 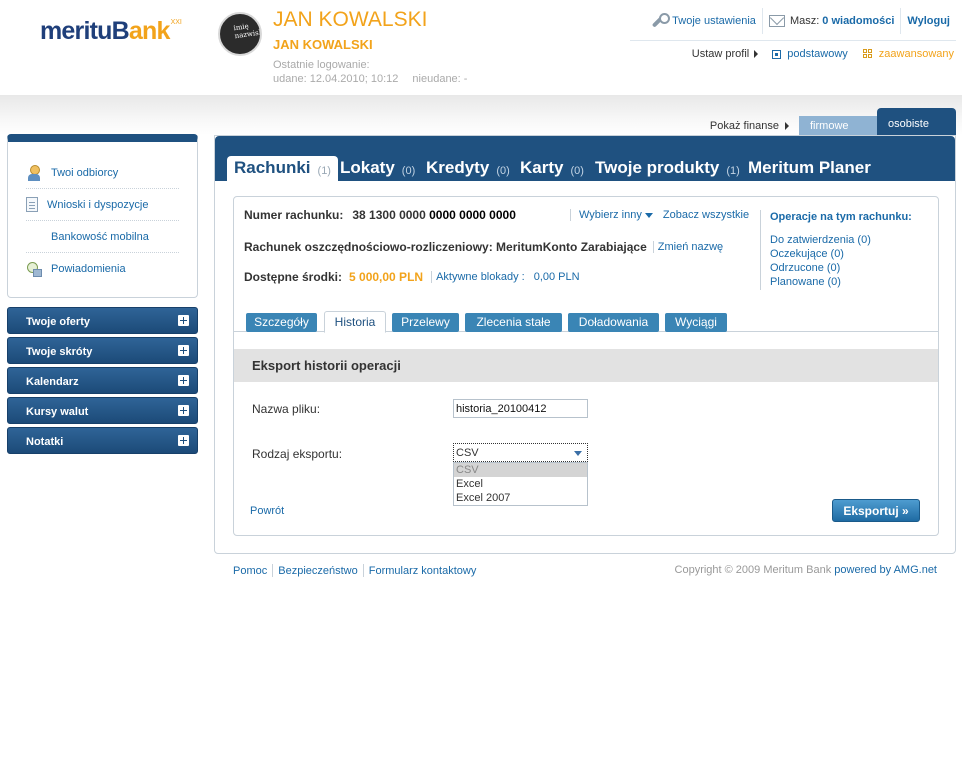 What do you see at coordinates (102, 440) in the screenshot?
I see `sidebar-section-notes: Notatki` at bounding box center [102, 440].